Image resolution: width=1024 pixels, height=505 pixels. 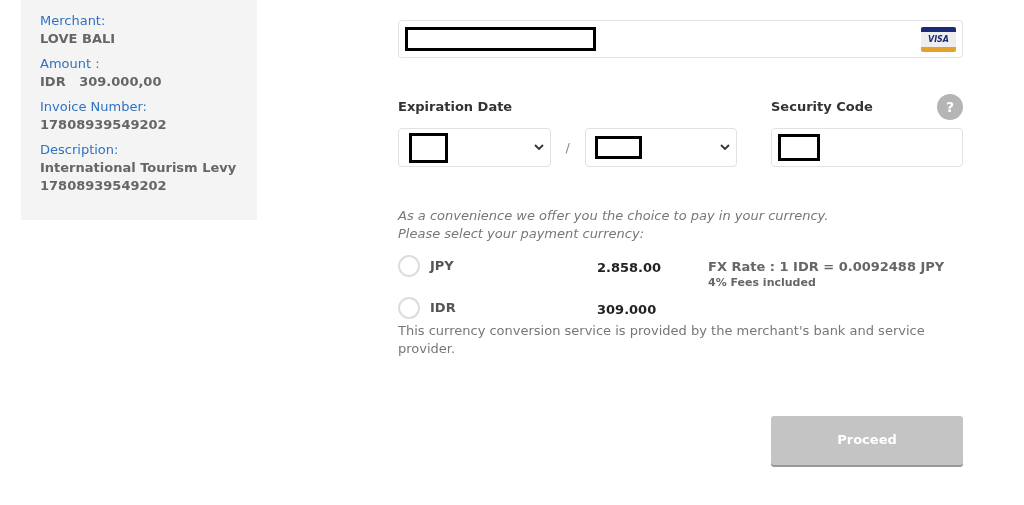 I want to click on field-label: Security Code, so click(x=822, y=107).